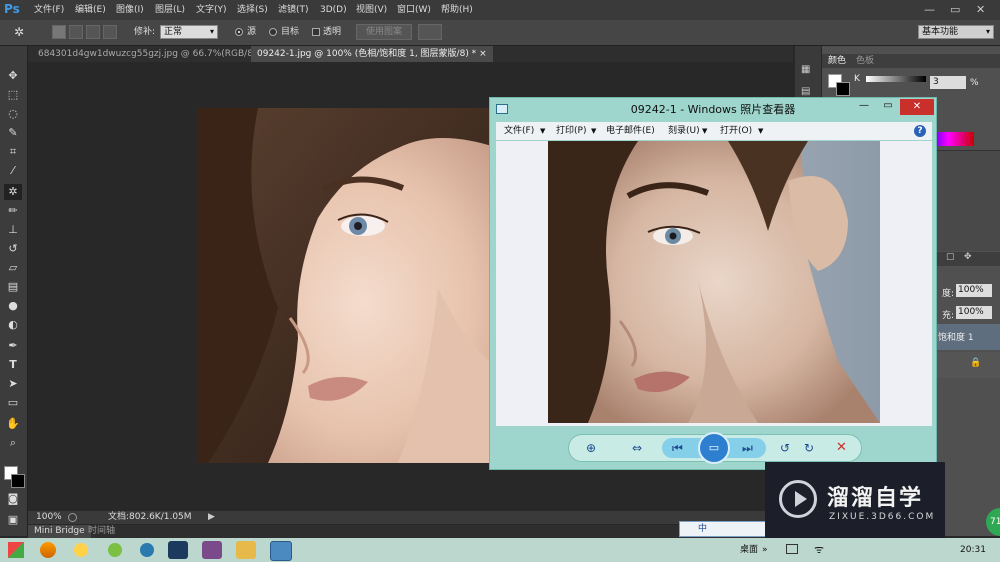 This screenshot has width=1000, height=562. What do you see at coordinates (76, 32) in the screenshot?
I see `add-selection-icon` at bounding box center [76, 32].